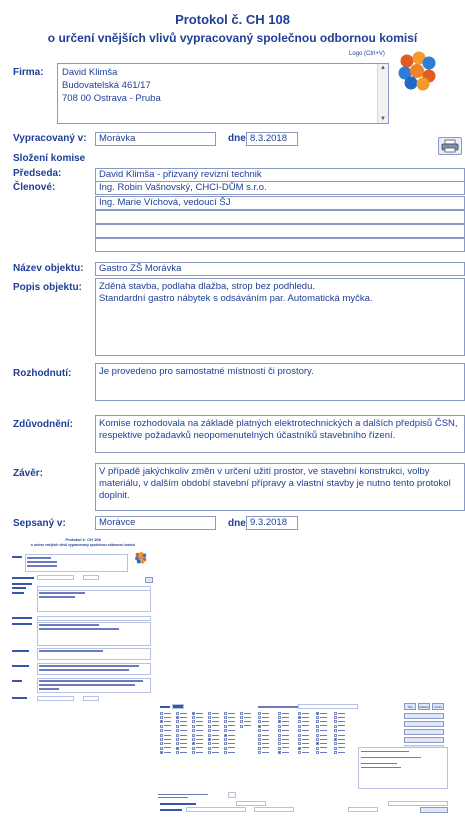  What do you see at coordinates (280, 188) in the screenshot?
I see `member-field-1: Ing. Robin Vašnovský, CHCI-DŮM s.r.o.` at bounding box center [280, 188].